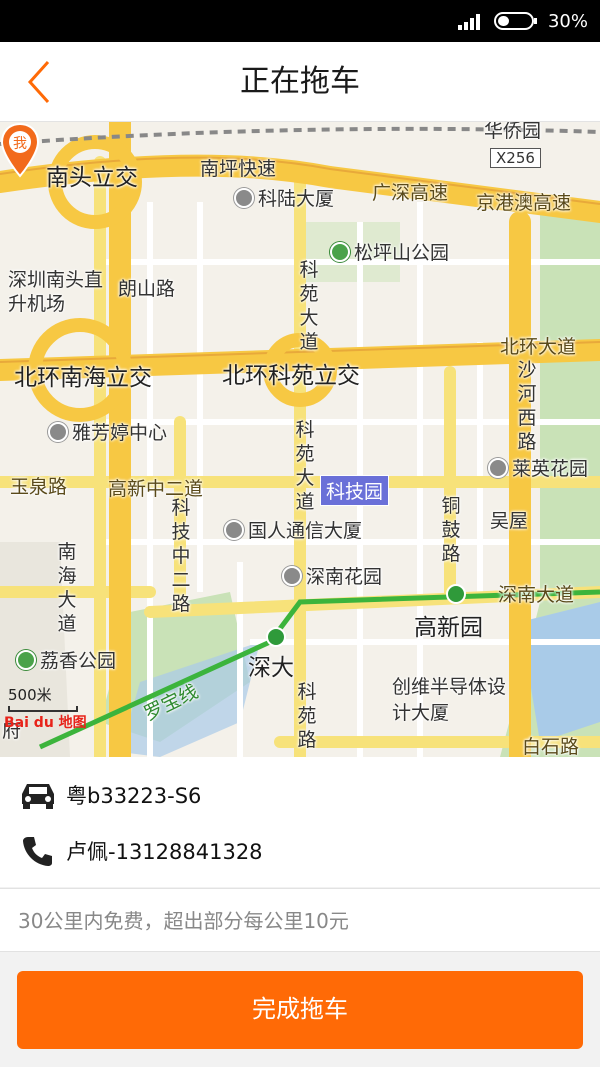 The width and height of the screenshot is (600, 1067). I want to click on tow-info-panel: 粤b33223-S6 卢佩-13128841328, so click(300, 822).